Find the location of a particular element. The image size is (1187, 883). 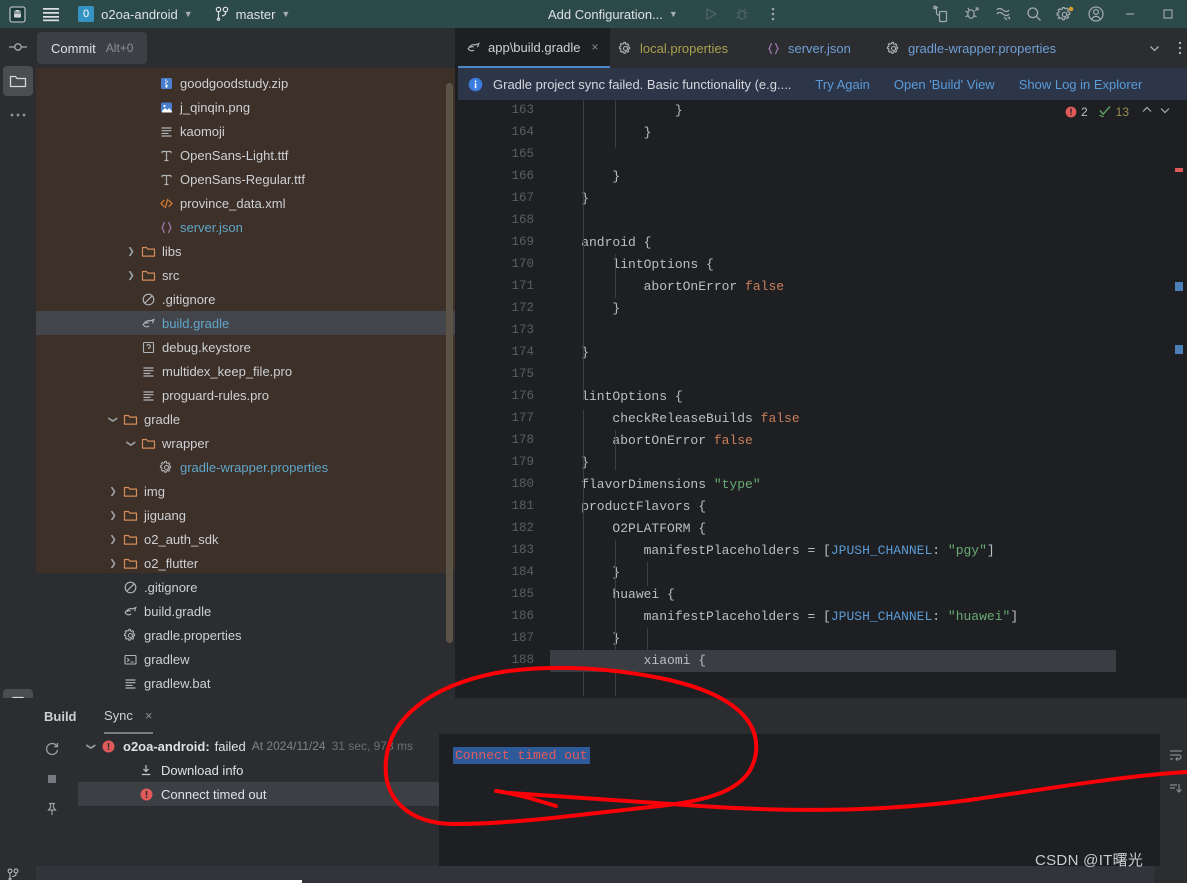

commit-button: Commit Alt+0 is located at coordinates (92, 48).